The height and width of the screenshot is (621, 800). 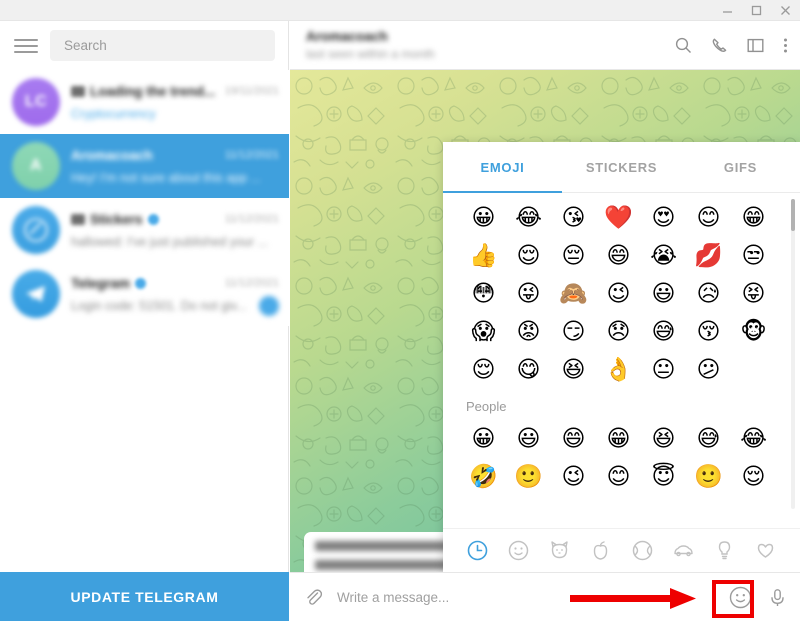 I want to click on emoji-cell: 😱, so click(x=483, y=332).